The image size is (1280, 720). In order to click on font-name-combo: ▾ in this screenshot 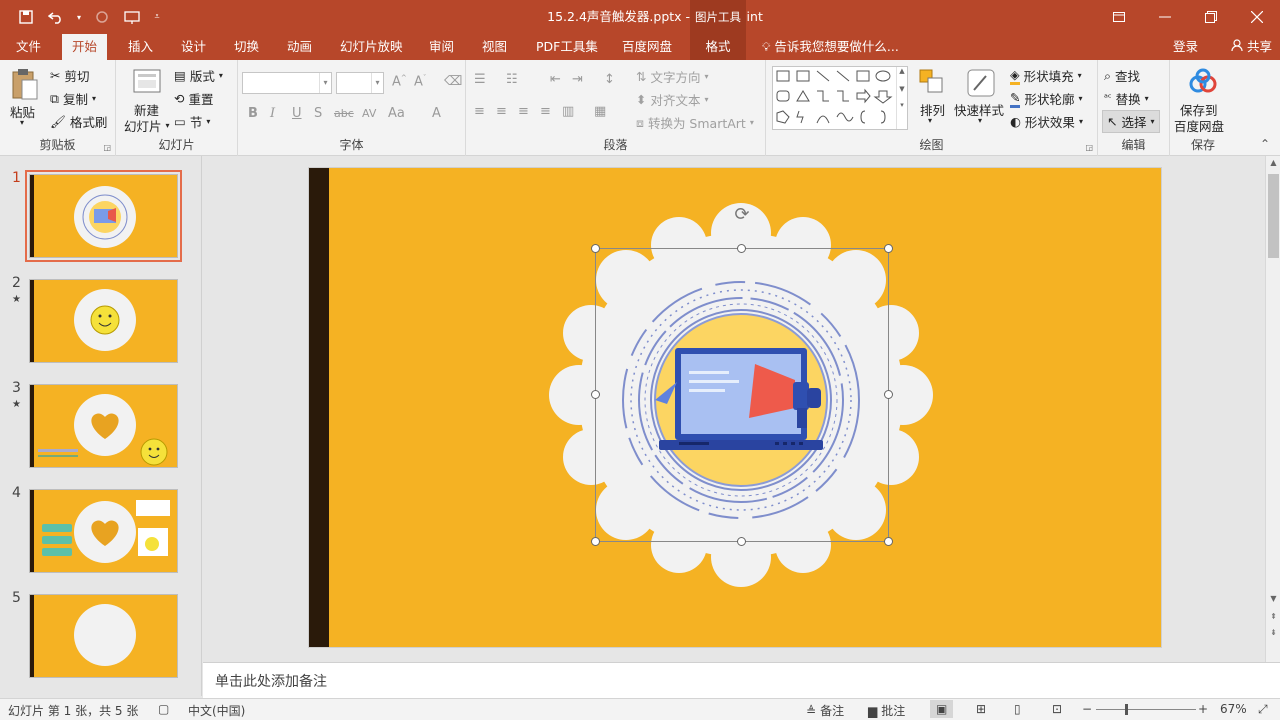, I will do `click(287, 83)`.